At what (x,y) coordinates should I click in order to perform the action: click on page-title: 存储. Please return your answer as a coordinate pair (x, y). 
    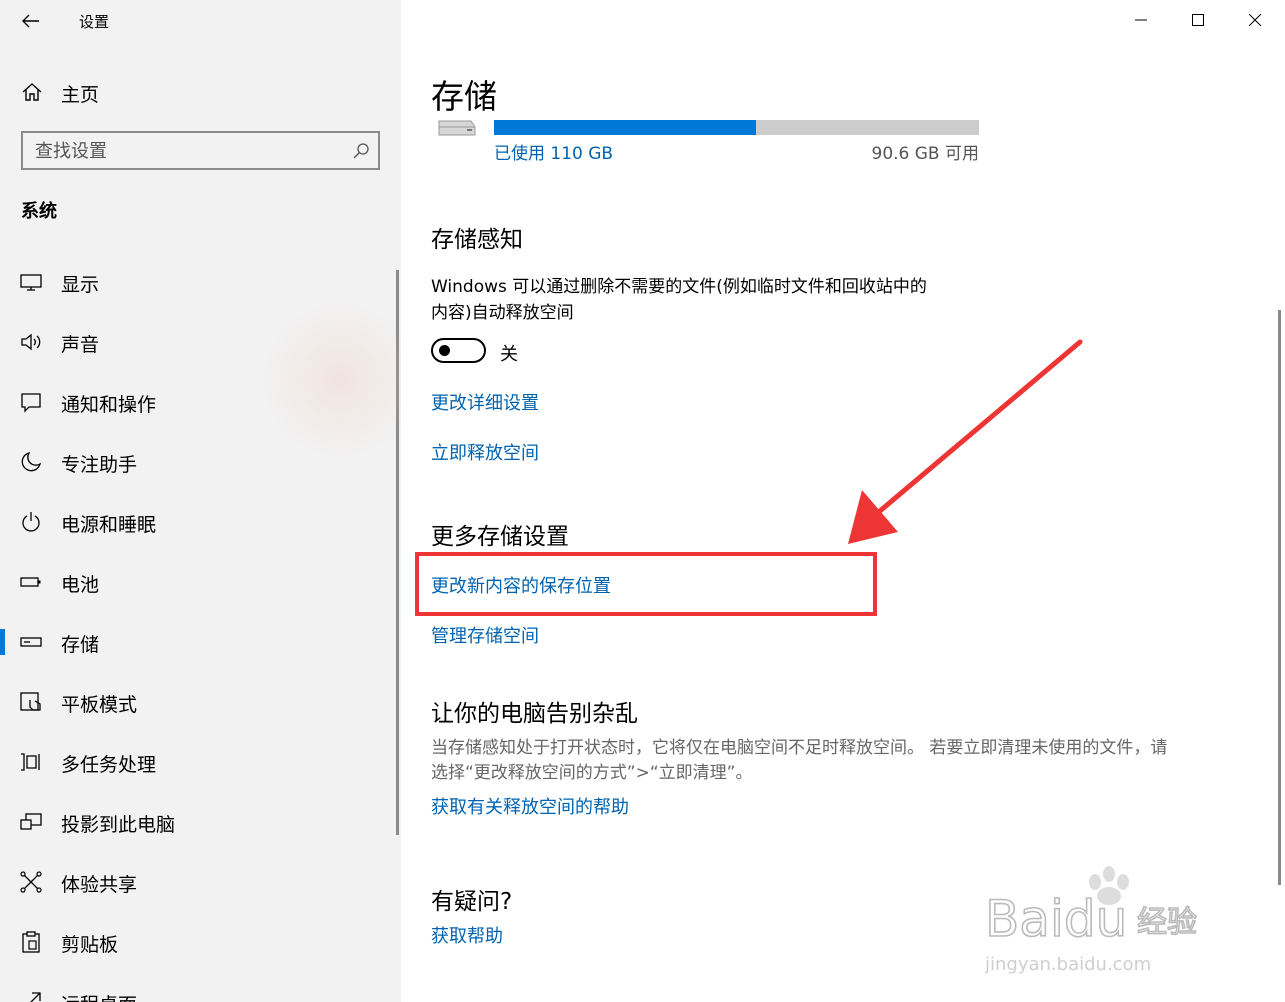
    Looking at the image, I should click on (464, 96).